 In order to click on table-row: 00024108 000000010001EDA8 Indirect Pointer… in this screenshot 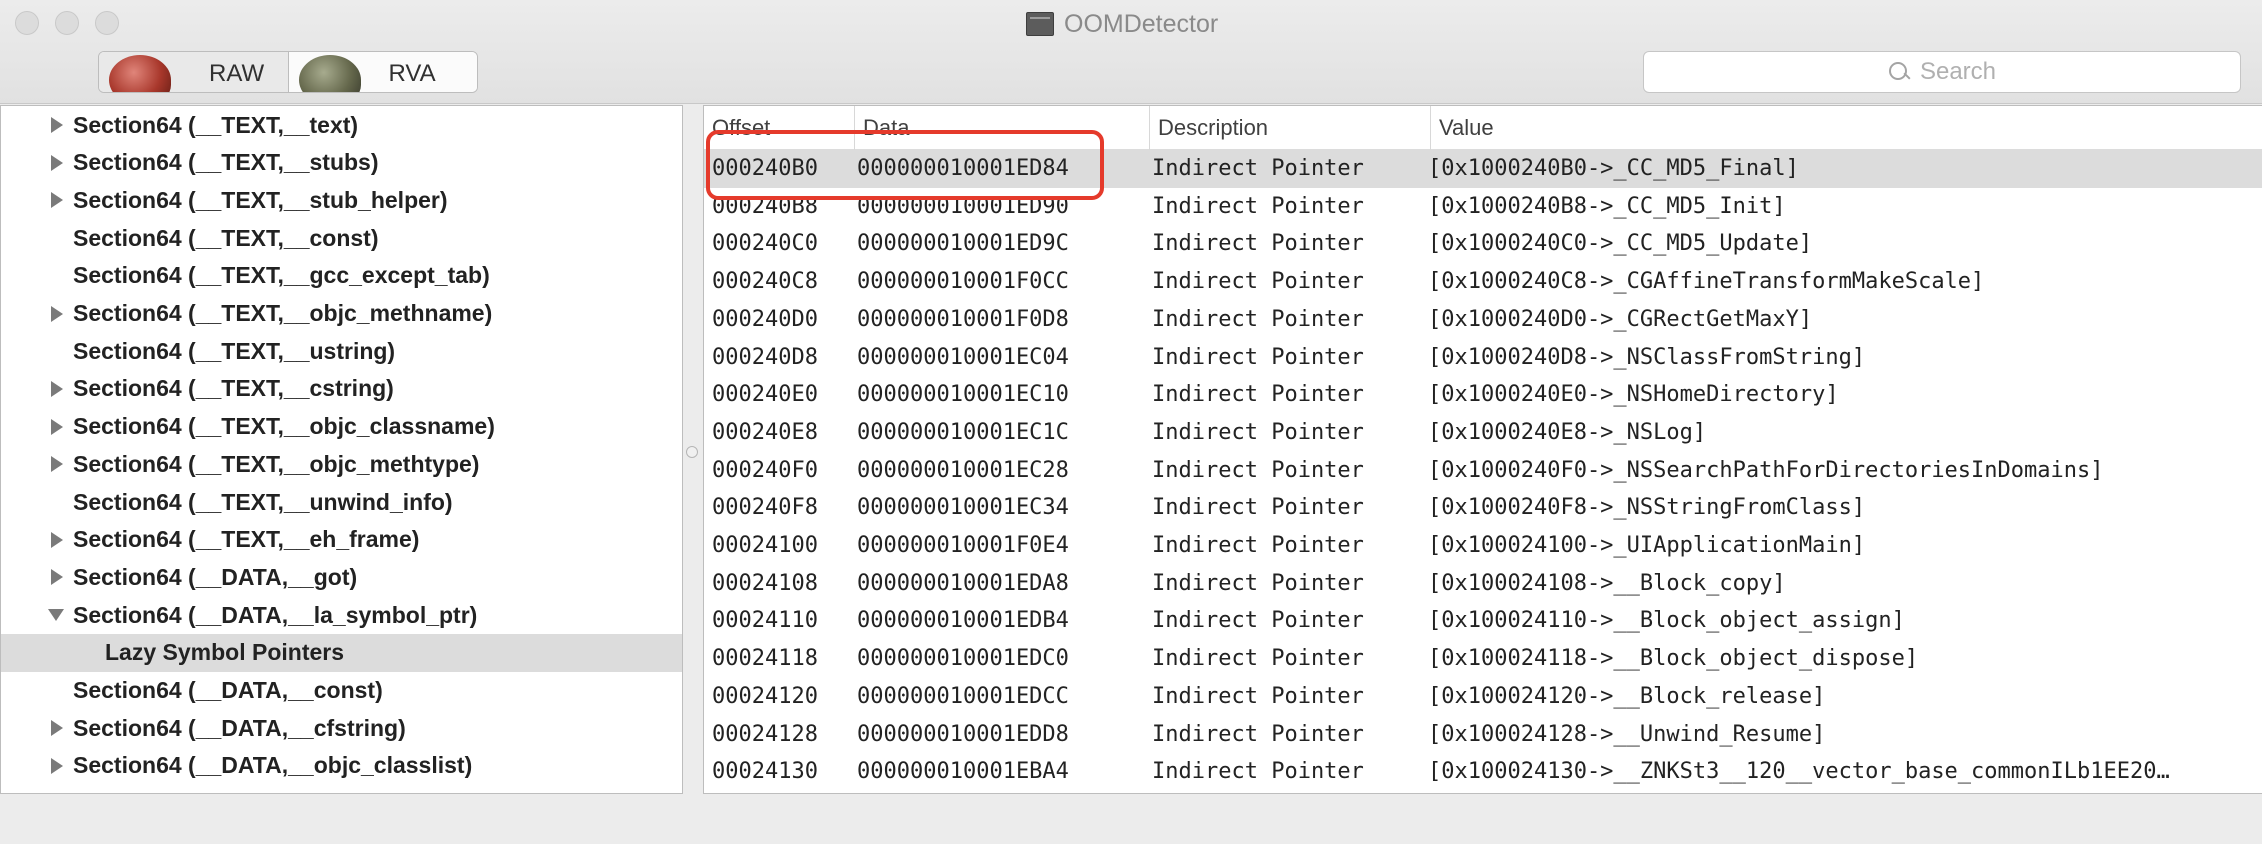, I will do `click(1483, 584)`.